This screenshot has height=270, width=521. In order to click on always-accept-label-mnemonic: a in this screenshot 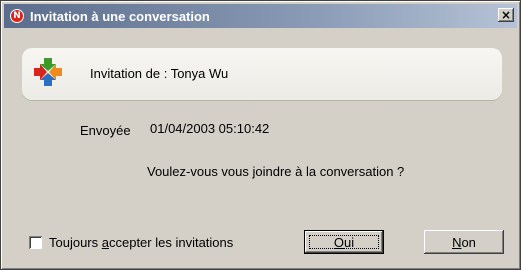, I will do `click(105, 242)`.